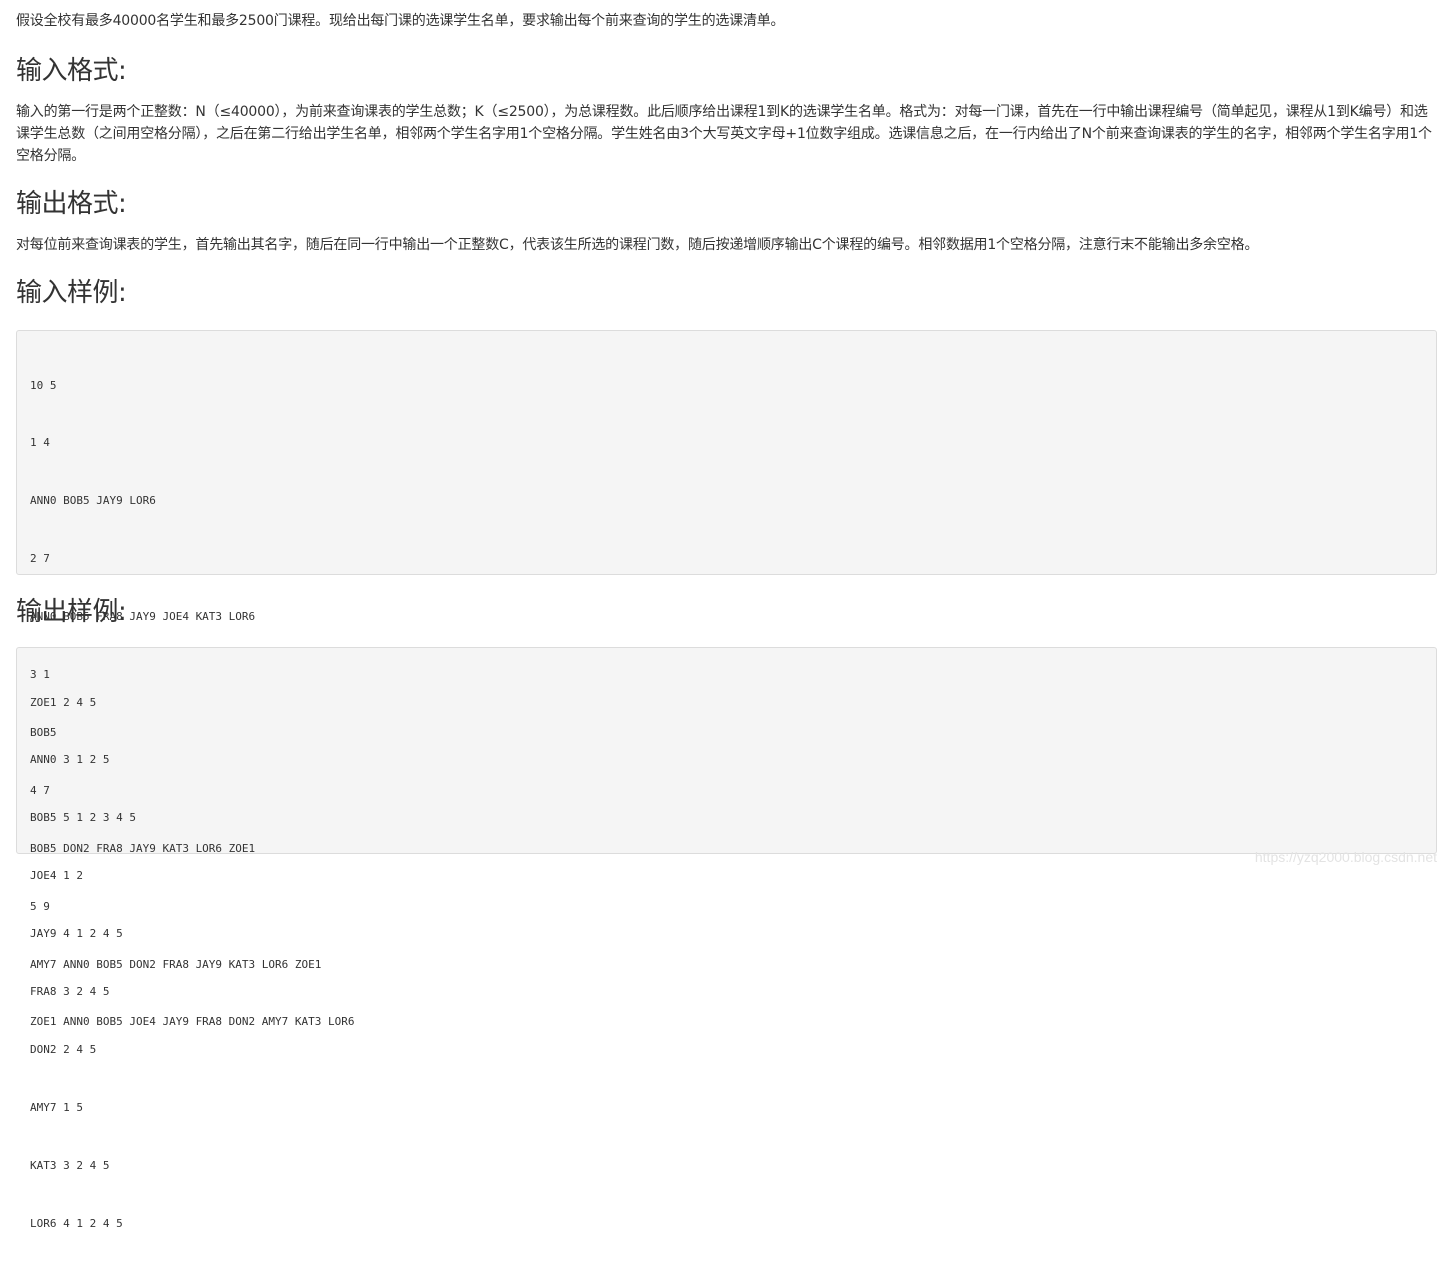 The height and width of the screenshot is (1272, 1449). Describe the element at coordinates (40, 559) in the screenshot. I see `code-line: 2 7` at that location.